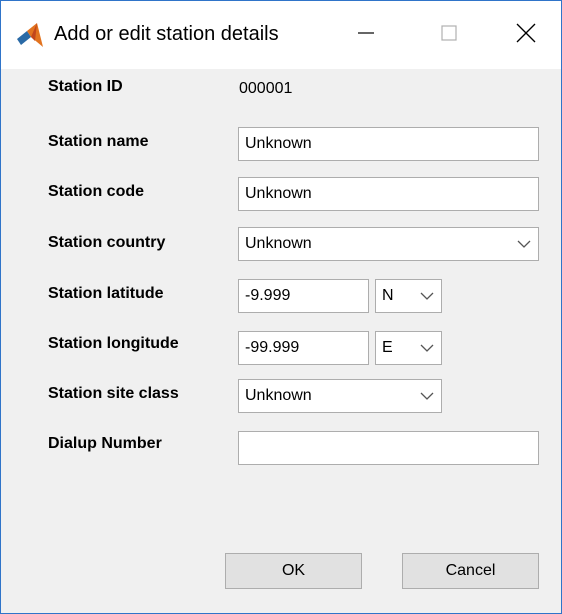 The image size is (562, 614). I want to click on station-id-value: 000001, so click(266, 88).